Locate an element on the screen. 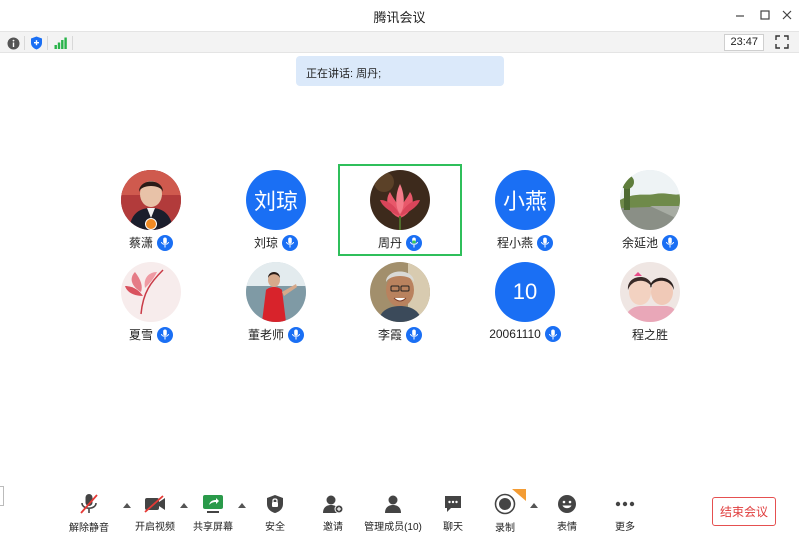 This screenshot has width=799, height=535. record-button: 录制 is located at coordinates (505, 511).